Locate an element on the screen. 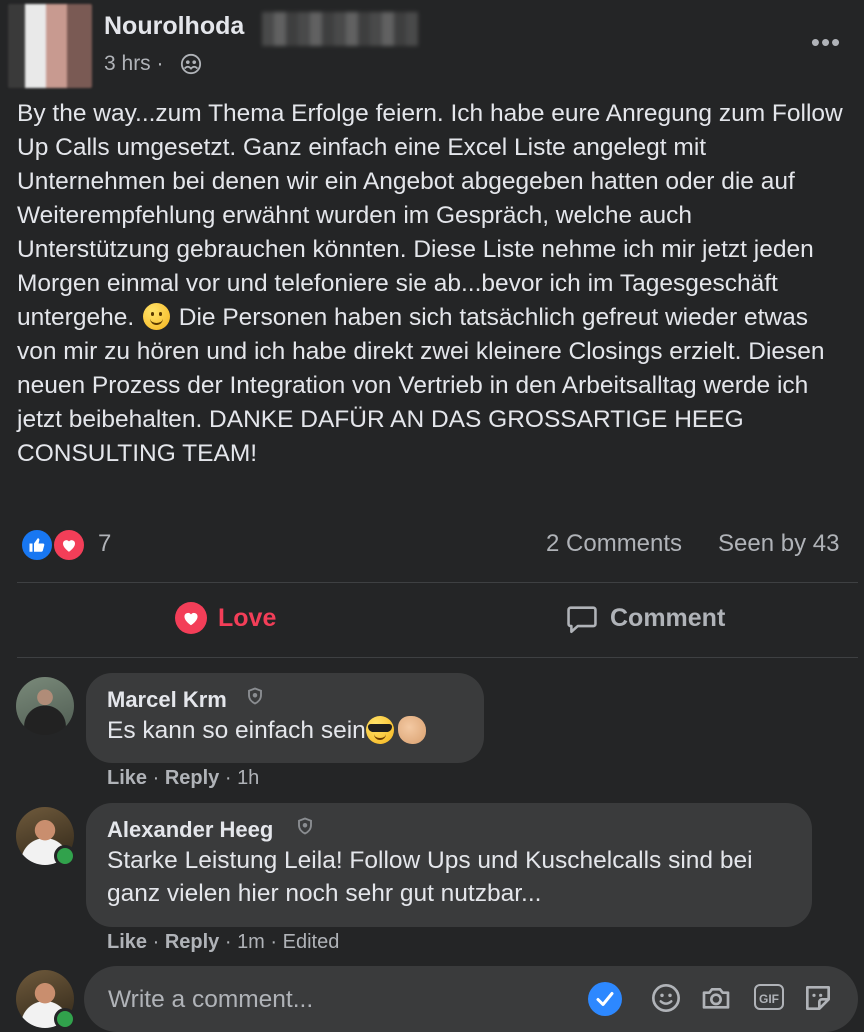  camera-icon is located at coordinates (716, 998).